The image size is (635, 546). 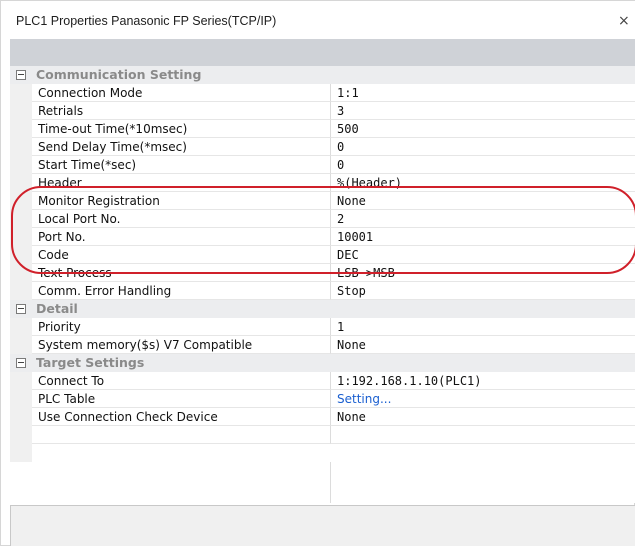 I want to click on property-name: Start Time(*sec), so click(x=181, y=165).